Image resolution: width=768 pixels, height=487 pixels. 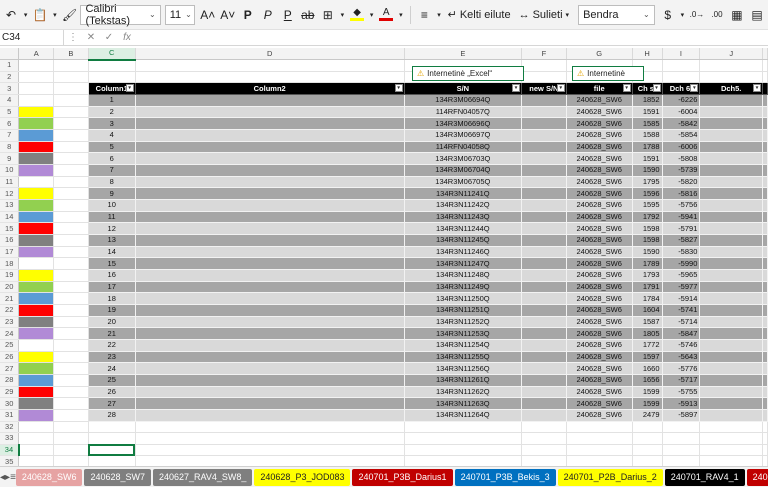 What do you see at coordinates (647, 240) in the screenshot?
I see `table-cell: 1598` at bounding box center [647, 240].